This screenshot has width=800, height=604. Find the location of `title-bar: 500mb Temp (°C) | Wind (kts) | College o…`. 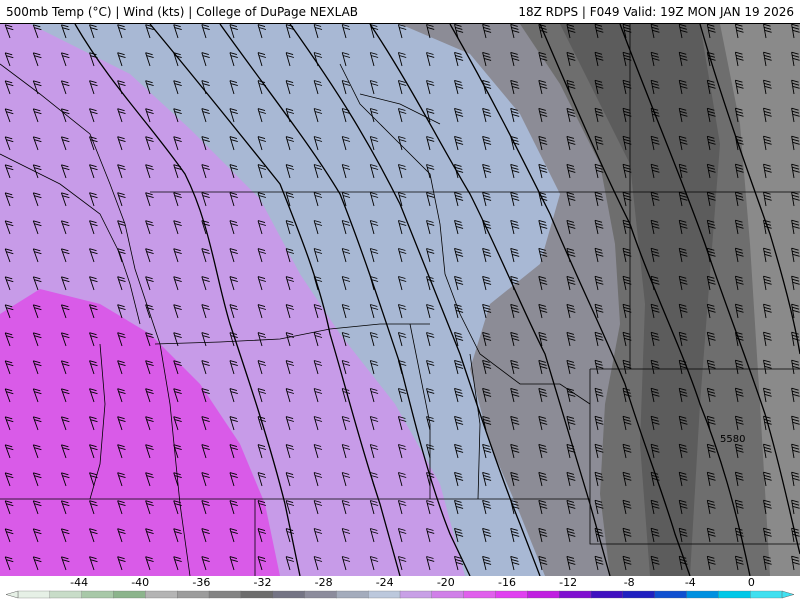

title-bar: 500mb Temp (°C) | Wind (kts) | College o… is located at coordinates (400, 12).